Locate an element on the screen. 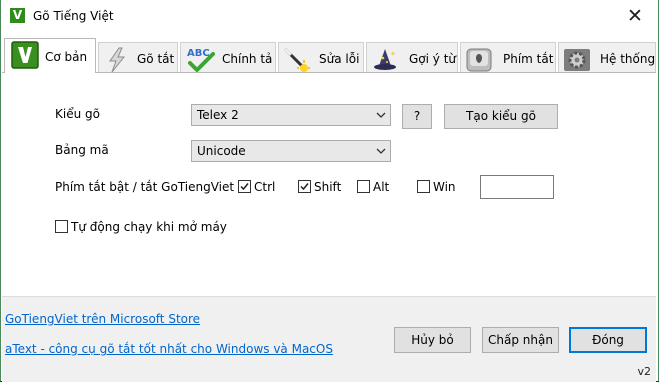 The width and height of the screenshot is (659, 382). microsoft-store-link: GoTiengViet trên Microsoft Store is located at coordinates (102, 319).